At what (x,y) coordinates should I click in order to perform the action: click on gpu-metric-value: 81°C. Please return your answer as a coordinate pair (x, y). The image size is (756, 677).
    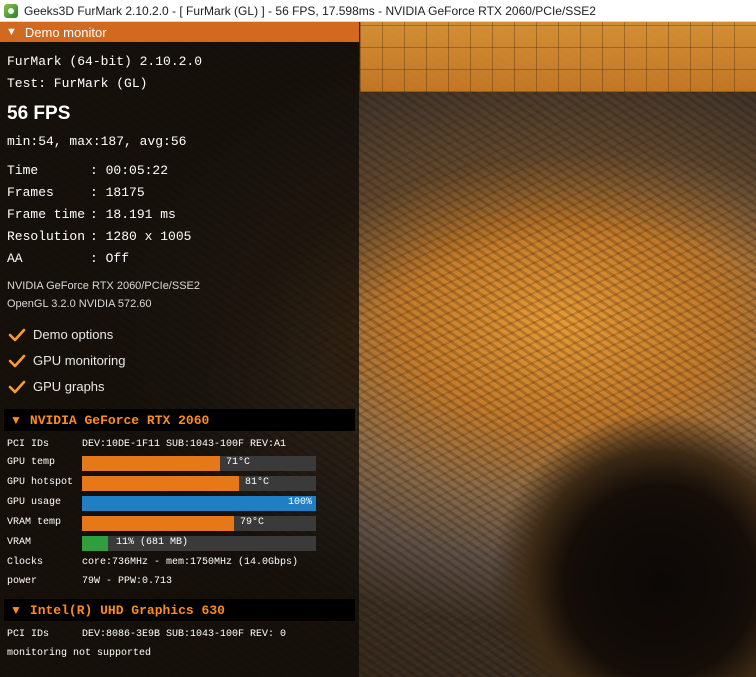
    Looking at the image, I should click on (257, 482).